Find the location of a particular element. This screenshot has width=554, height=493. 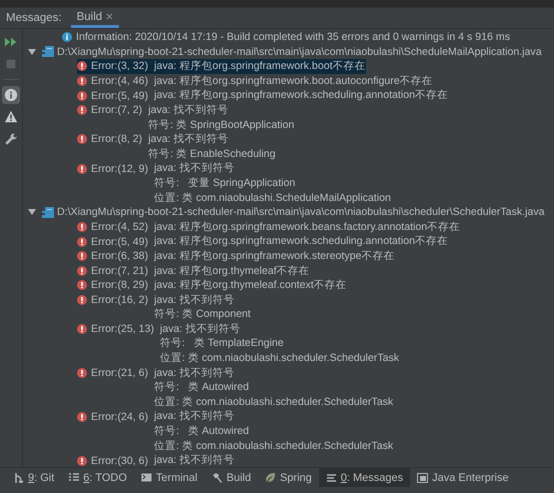

error-message: java: 程序包org.thymeleaf不存在 is located at coordinates (229, 271).